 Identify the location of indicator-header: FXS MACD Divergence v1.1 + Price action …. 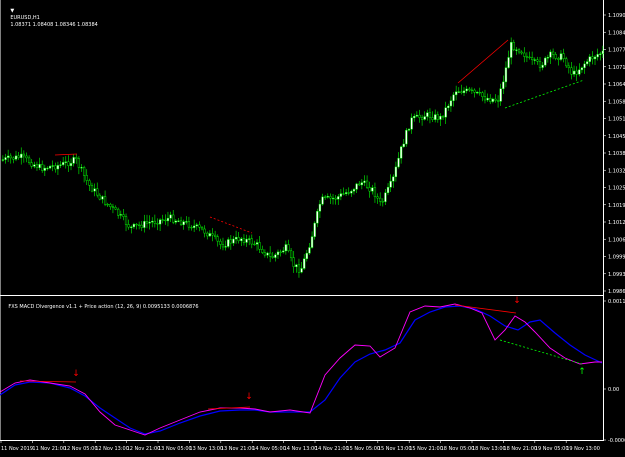
(100, 307).